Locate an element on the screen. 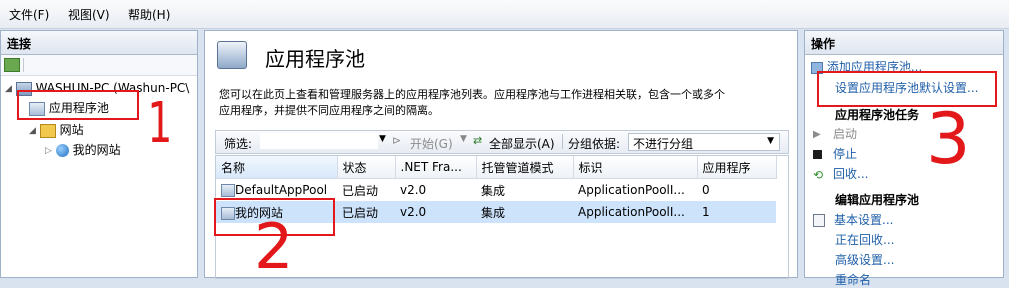 This screenshot has width=1009, height=288. annotation-number-2: 2 is located at coordinates (274, 246).